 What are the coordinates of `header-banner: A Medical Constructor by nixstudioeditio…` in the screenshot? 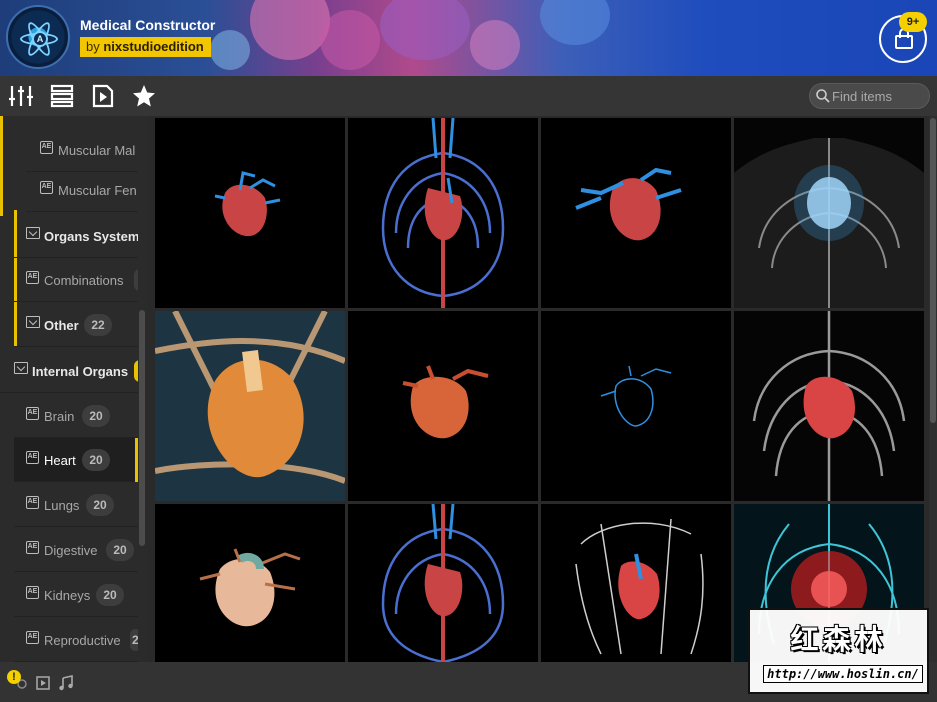 It's located at (468, 38).